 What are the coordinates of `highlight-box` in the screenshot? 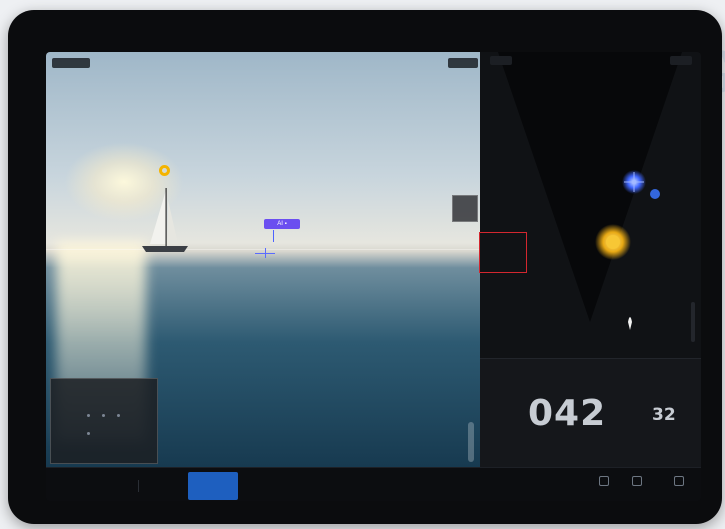 It's located at (503, 252).